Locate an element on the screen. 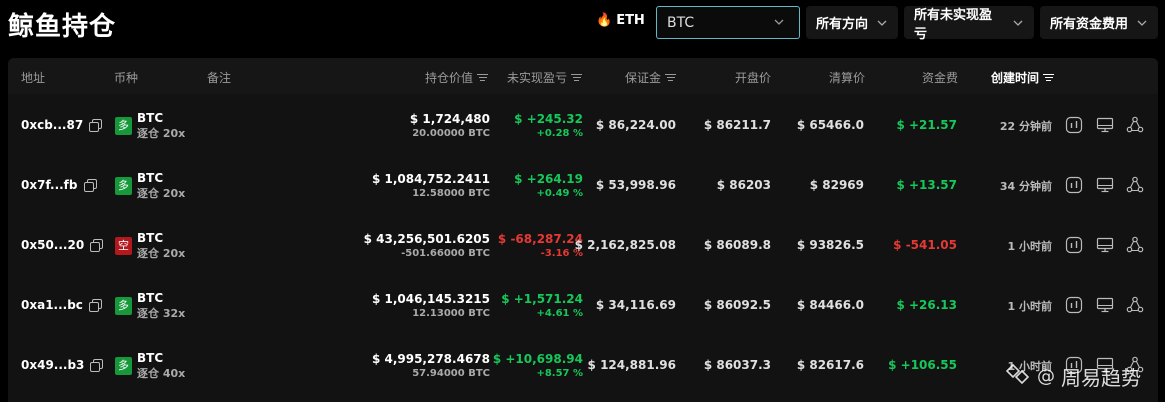 This screenshot has width=1165, height=402. margin-value: $ 124,881.96 is located at coordinates (631, 365).